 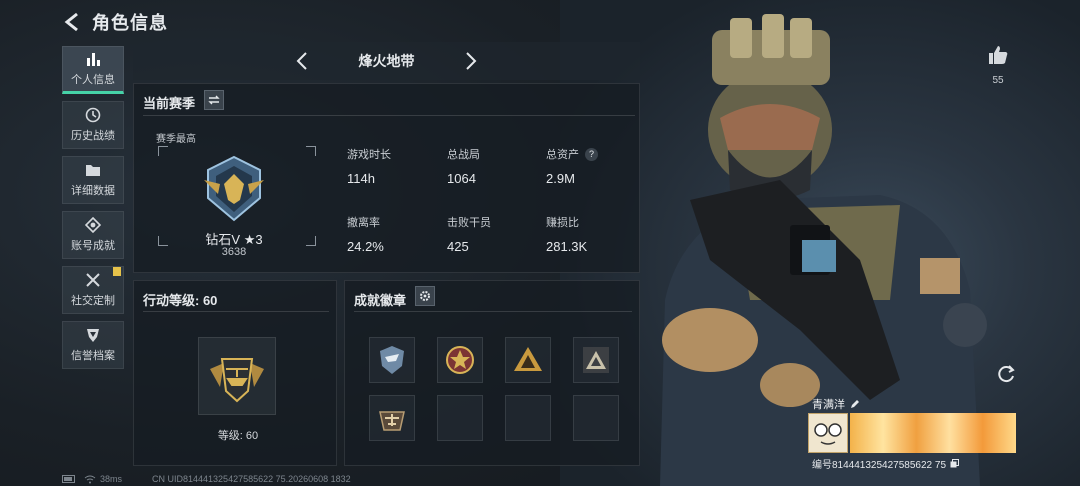 I want to click on avatar, so click(x=828, y=433).